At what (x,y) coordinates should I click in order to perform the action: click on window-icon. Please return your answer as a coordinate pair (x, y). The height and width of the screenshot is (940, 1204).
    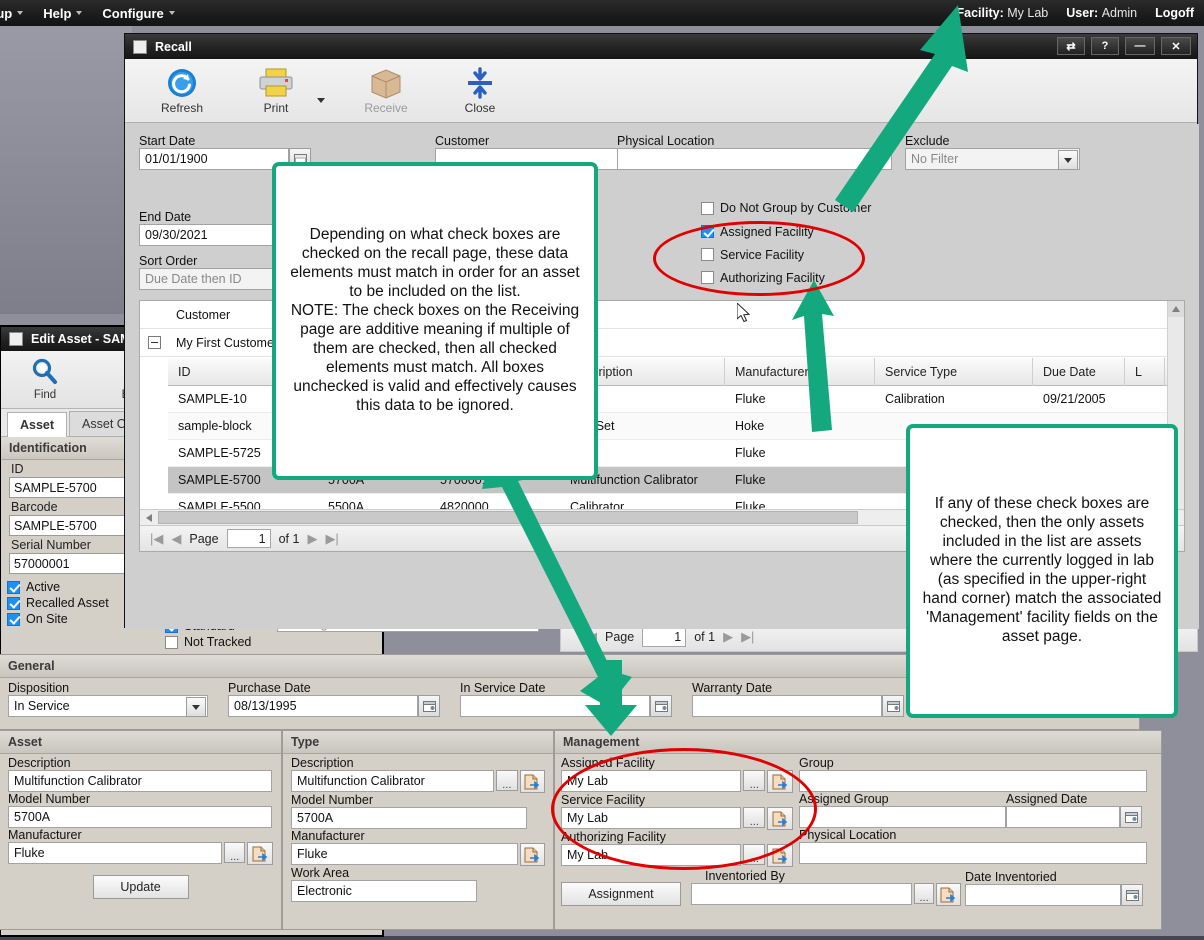
    Looking at the image, I should click on (140, 46).